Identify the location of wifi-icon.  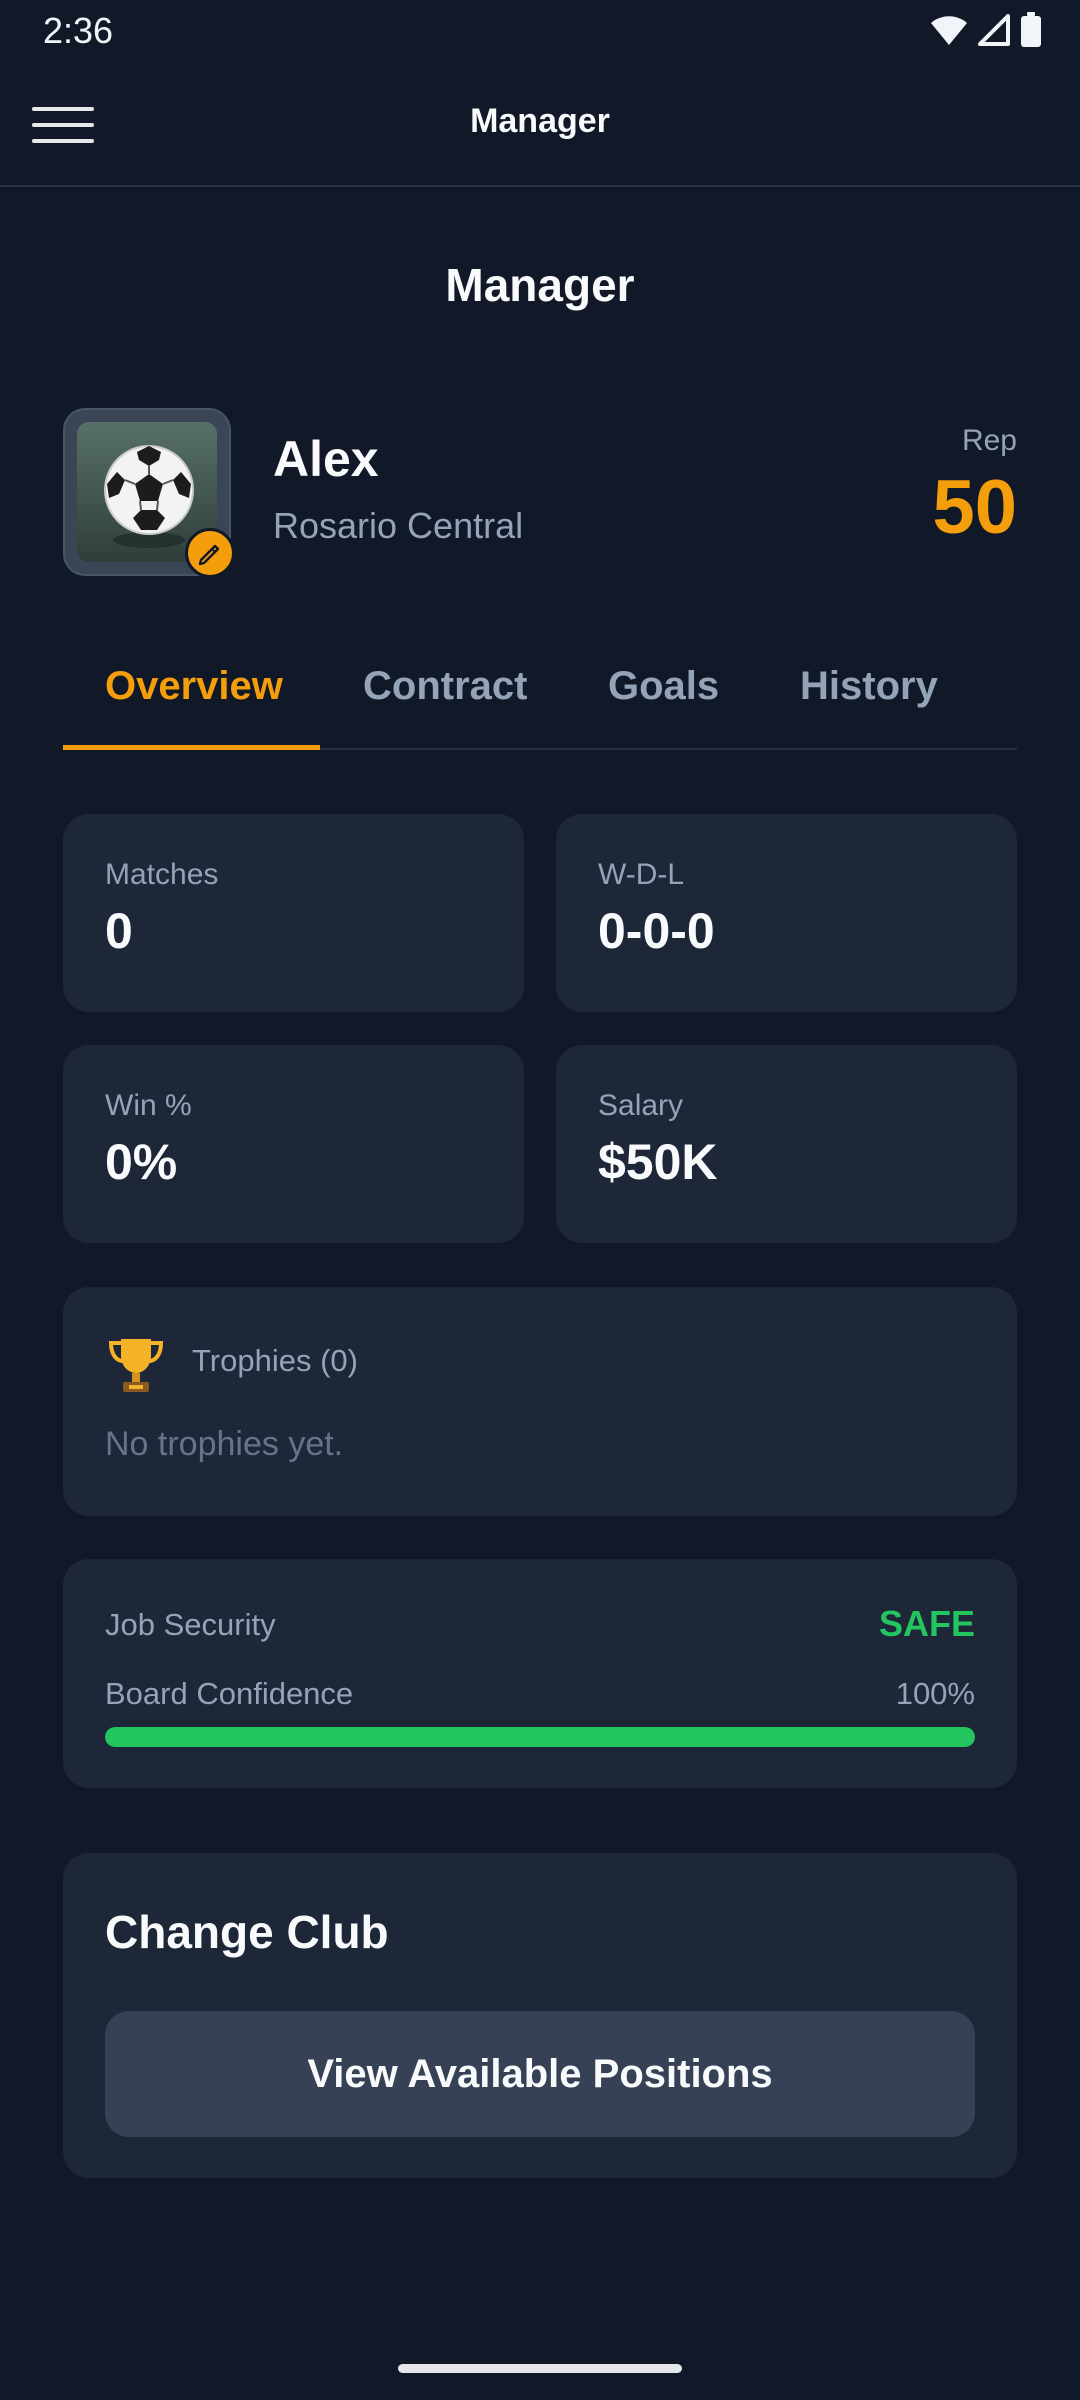
(949, 30).